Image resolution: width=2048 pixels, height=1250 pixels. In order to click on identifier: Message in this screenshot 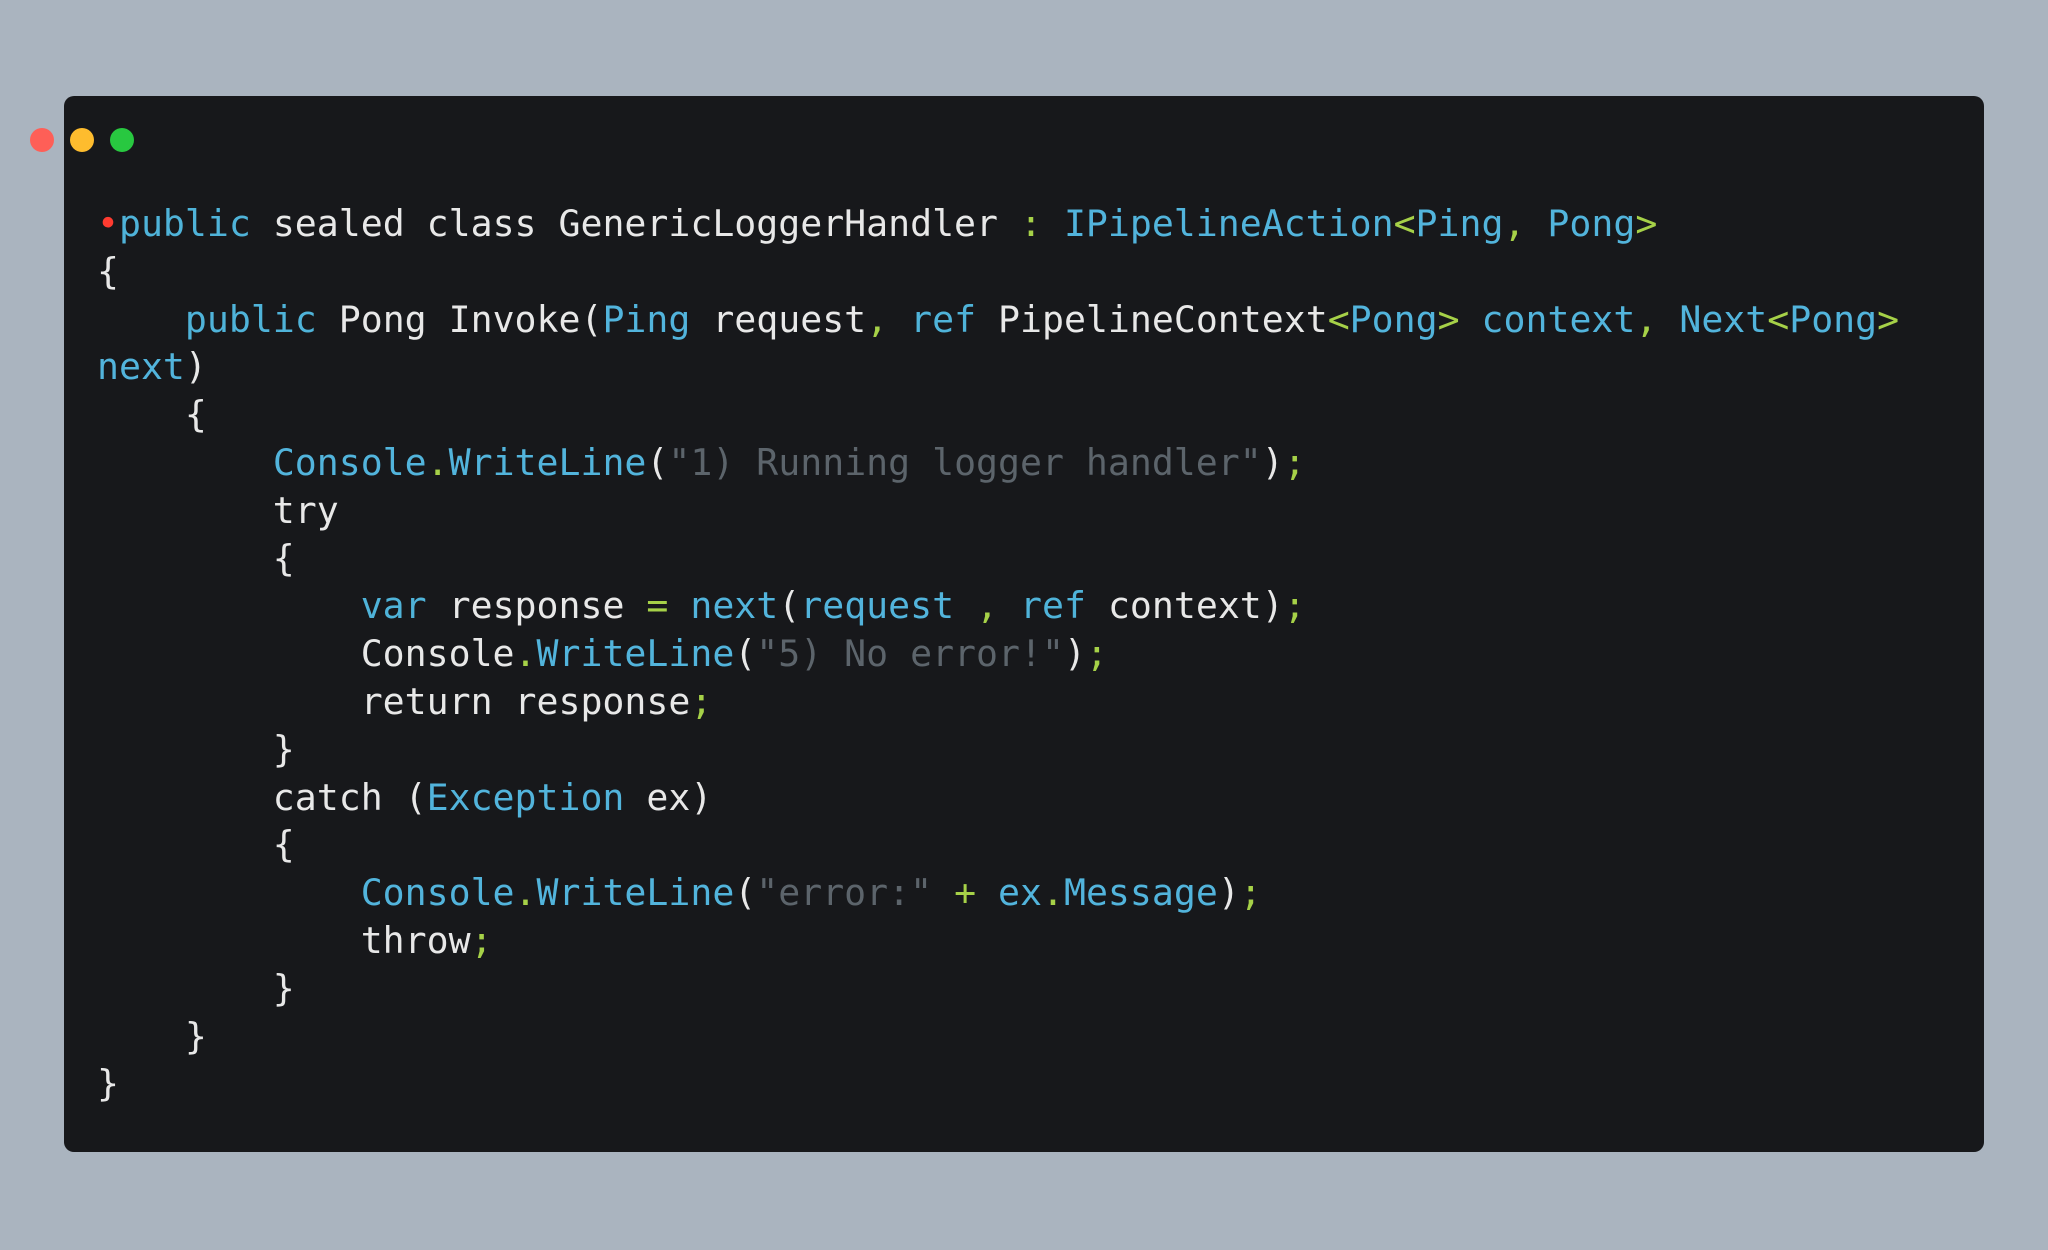, I will do `click(1140, 893)`.